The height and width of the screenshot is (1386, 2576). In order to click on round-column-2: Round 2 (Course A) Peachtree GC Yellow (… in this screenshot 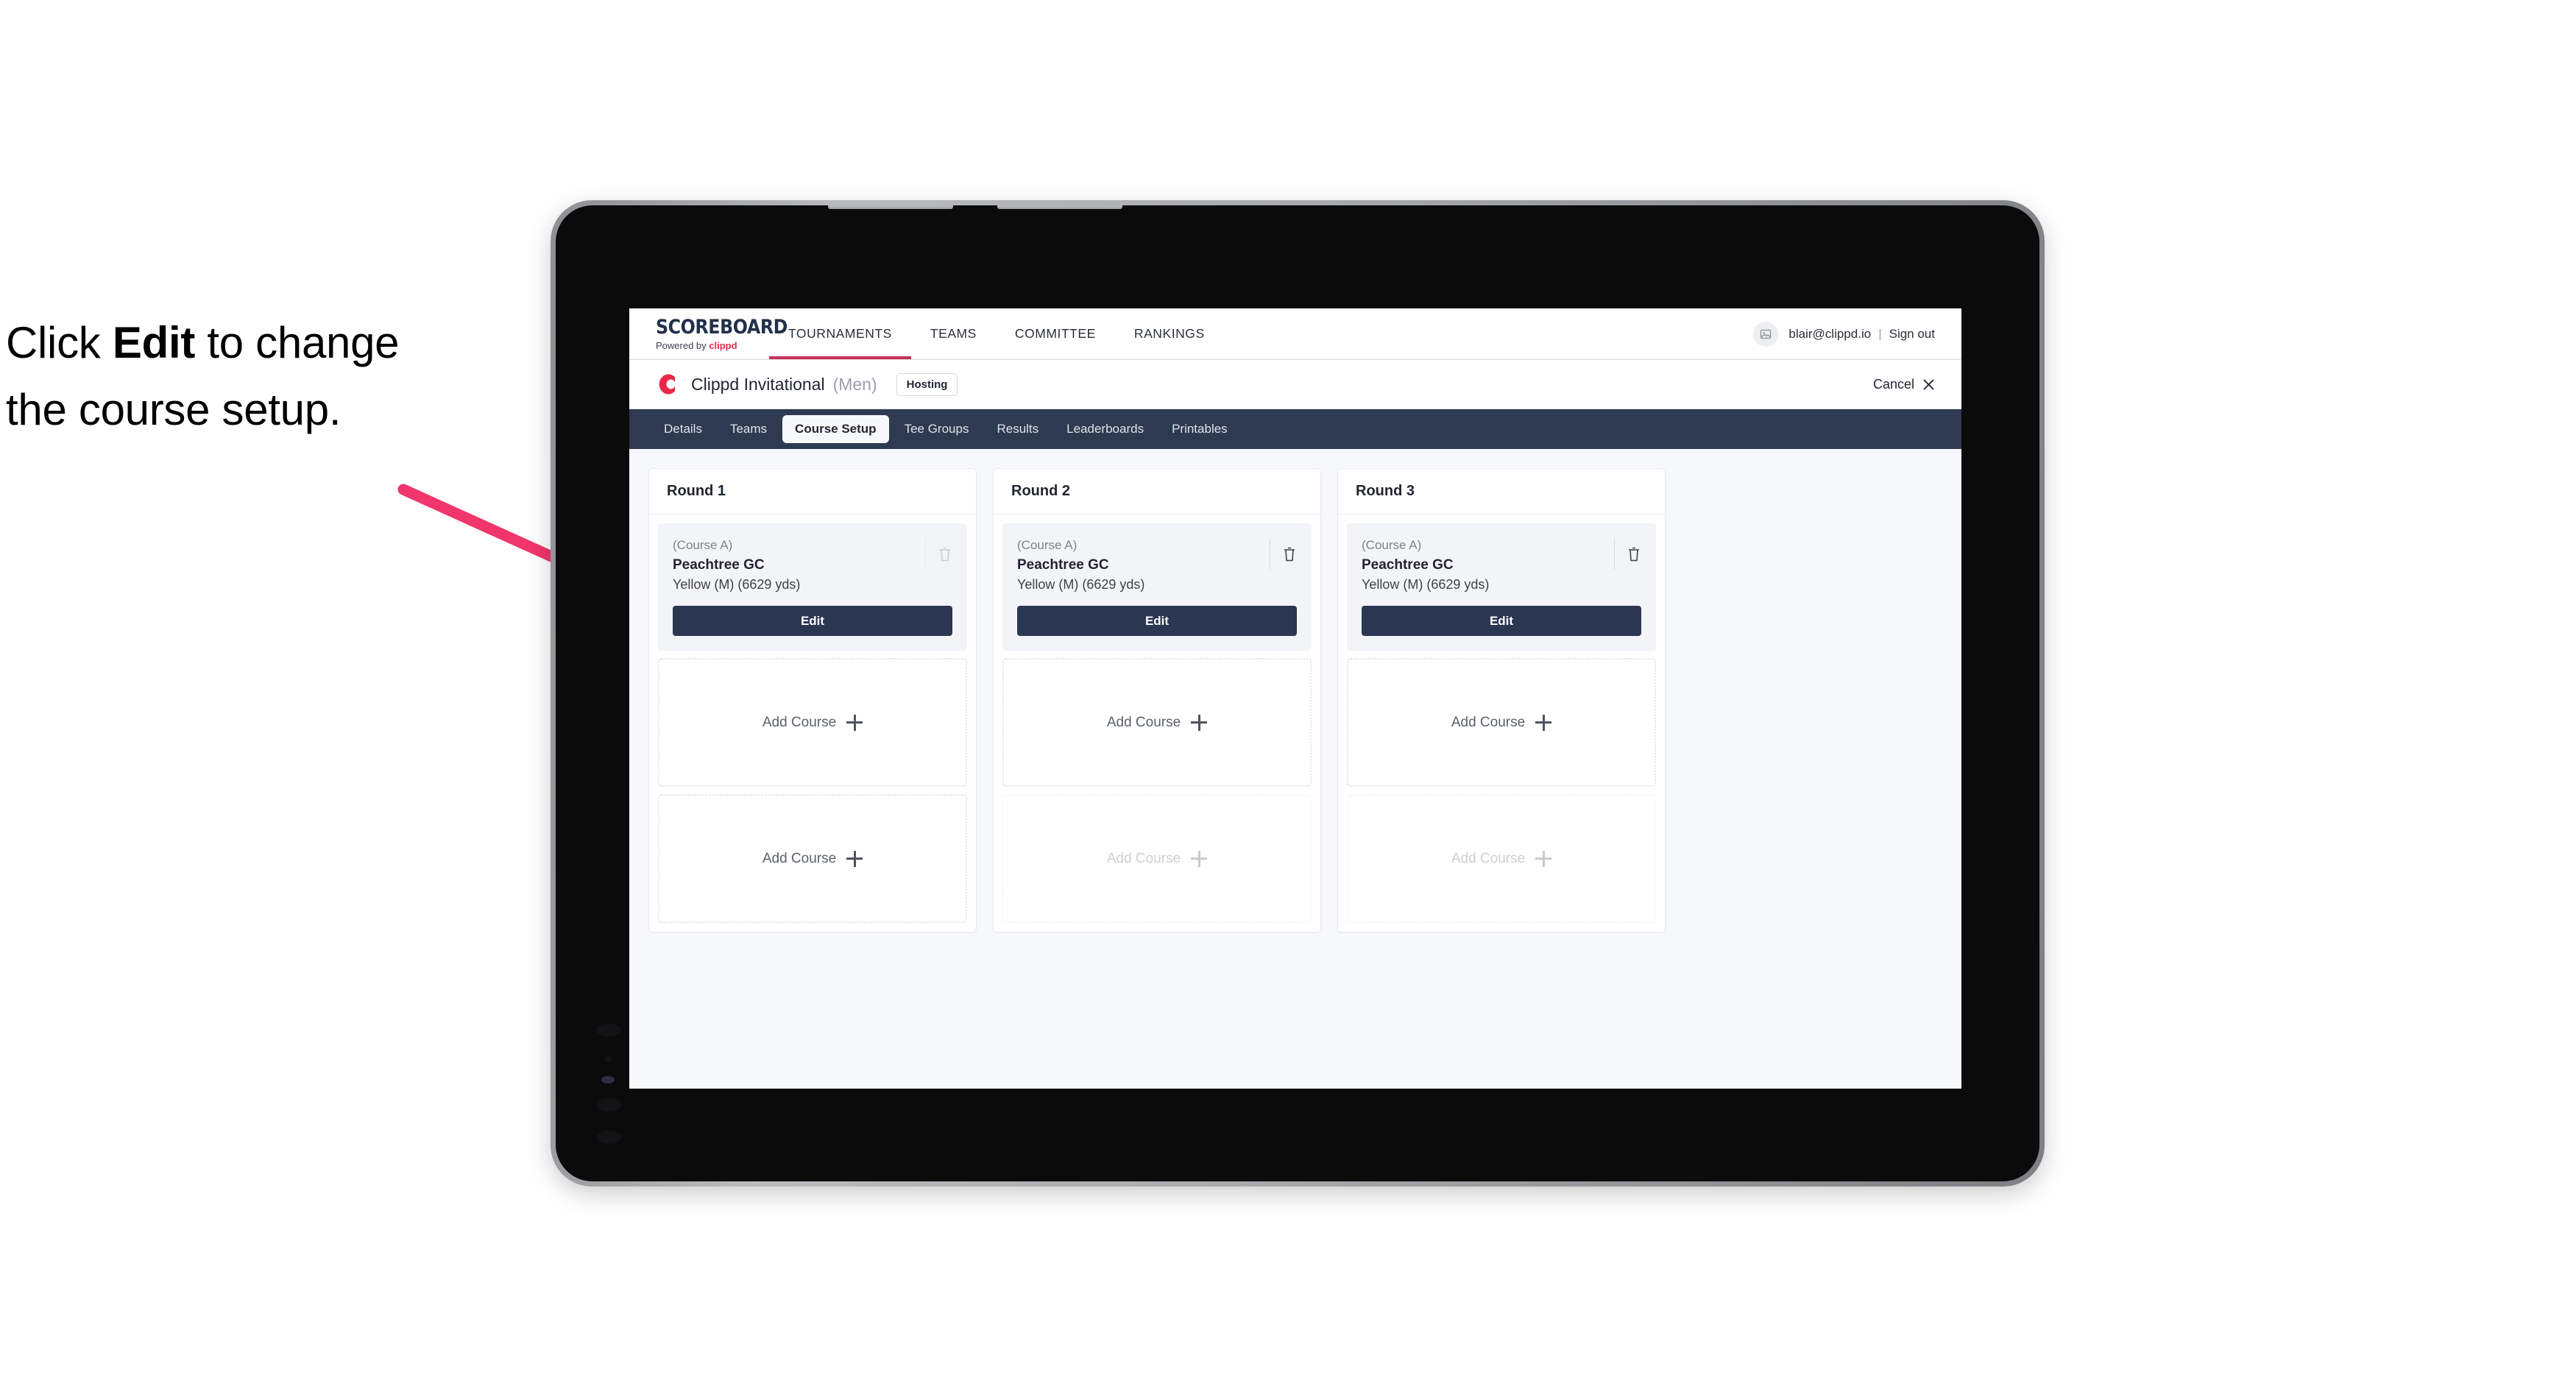, I will do `click(1157, 700)`.